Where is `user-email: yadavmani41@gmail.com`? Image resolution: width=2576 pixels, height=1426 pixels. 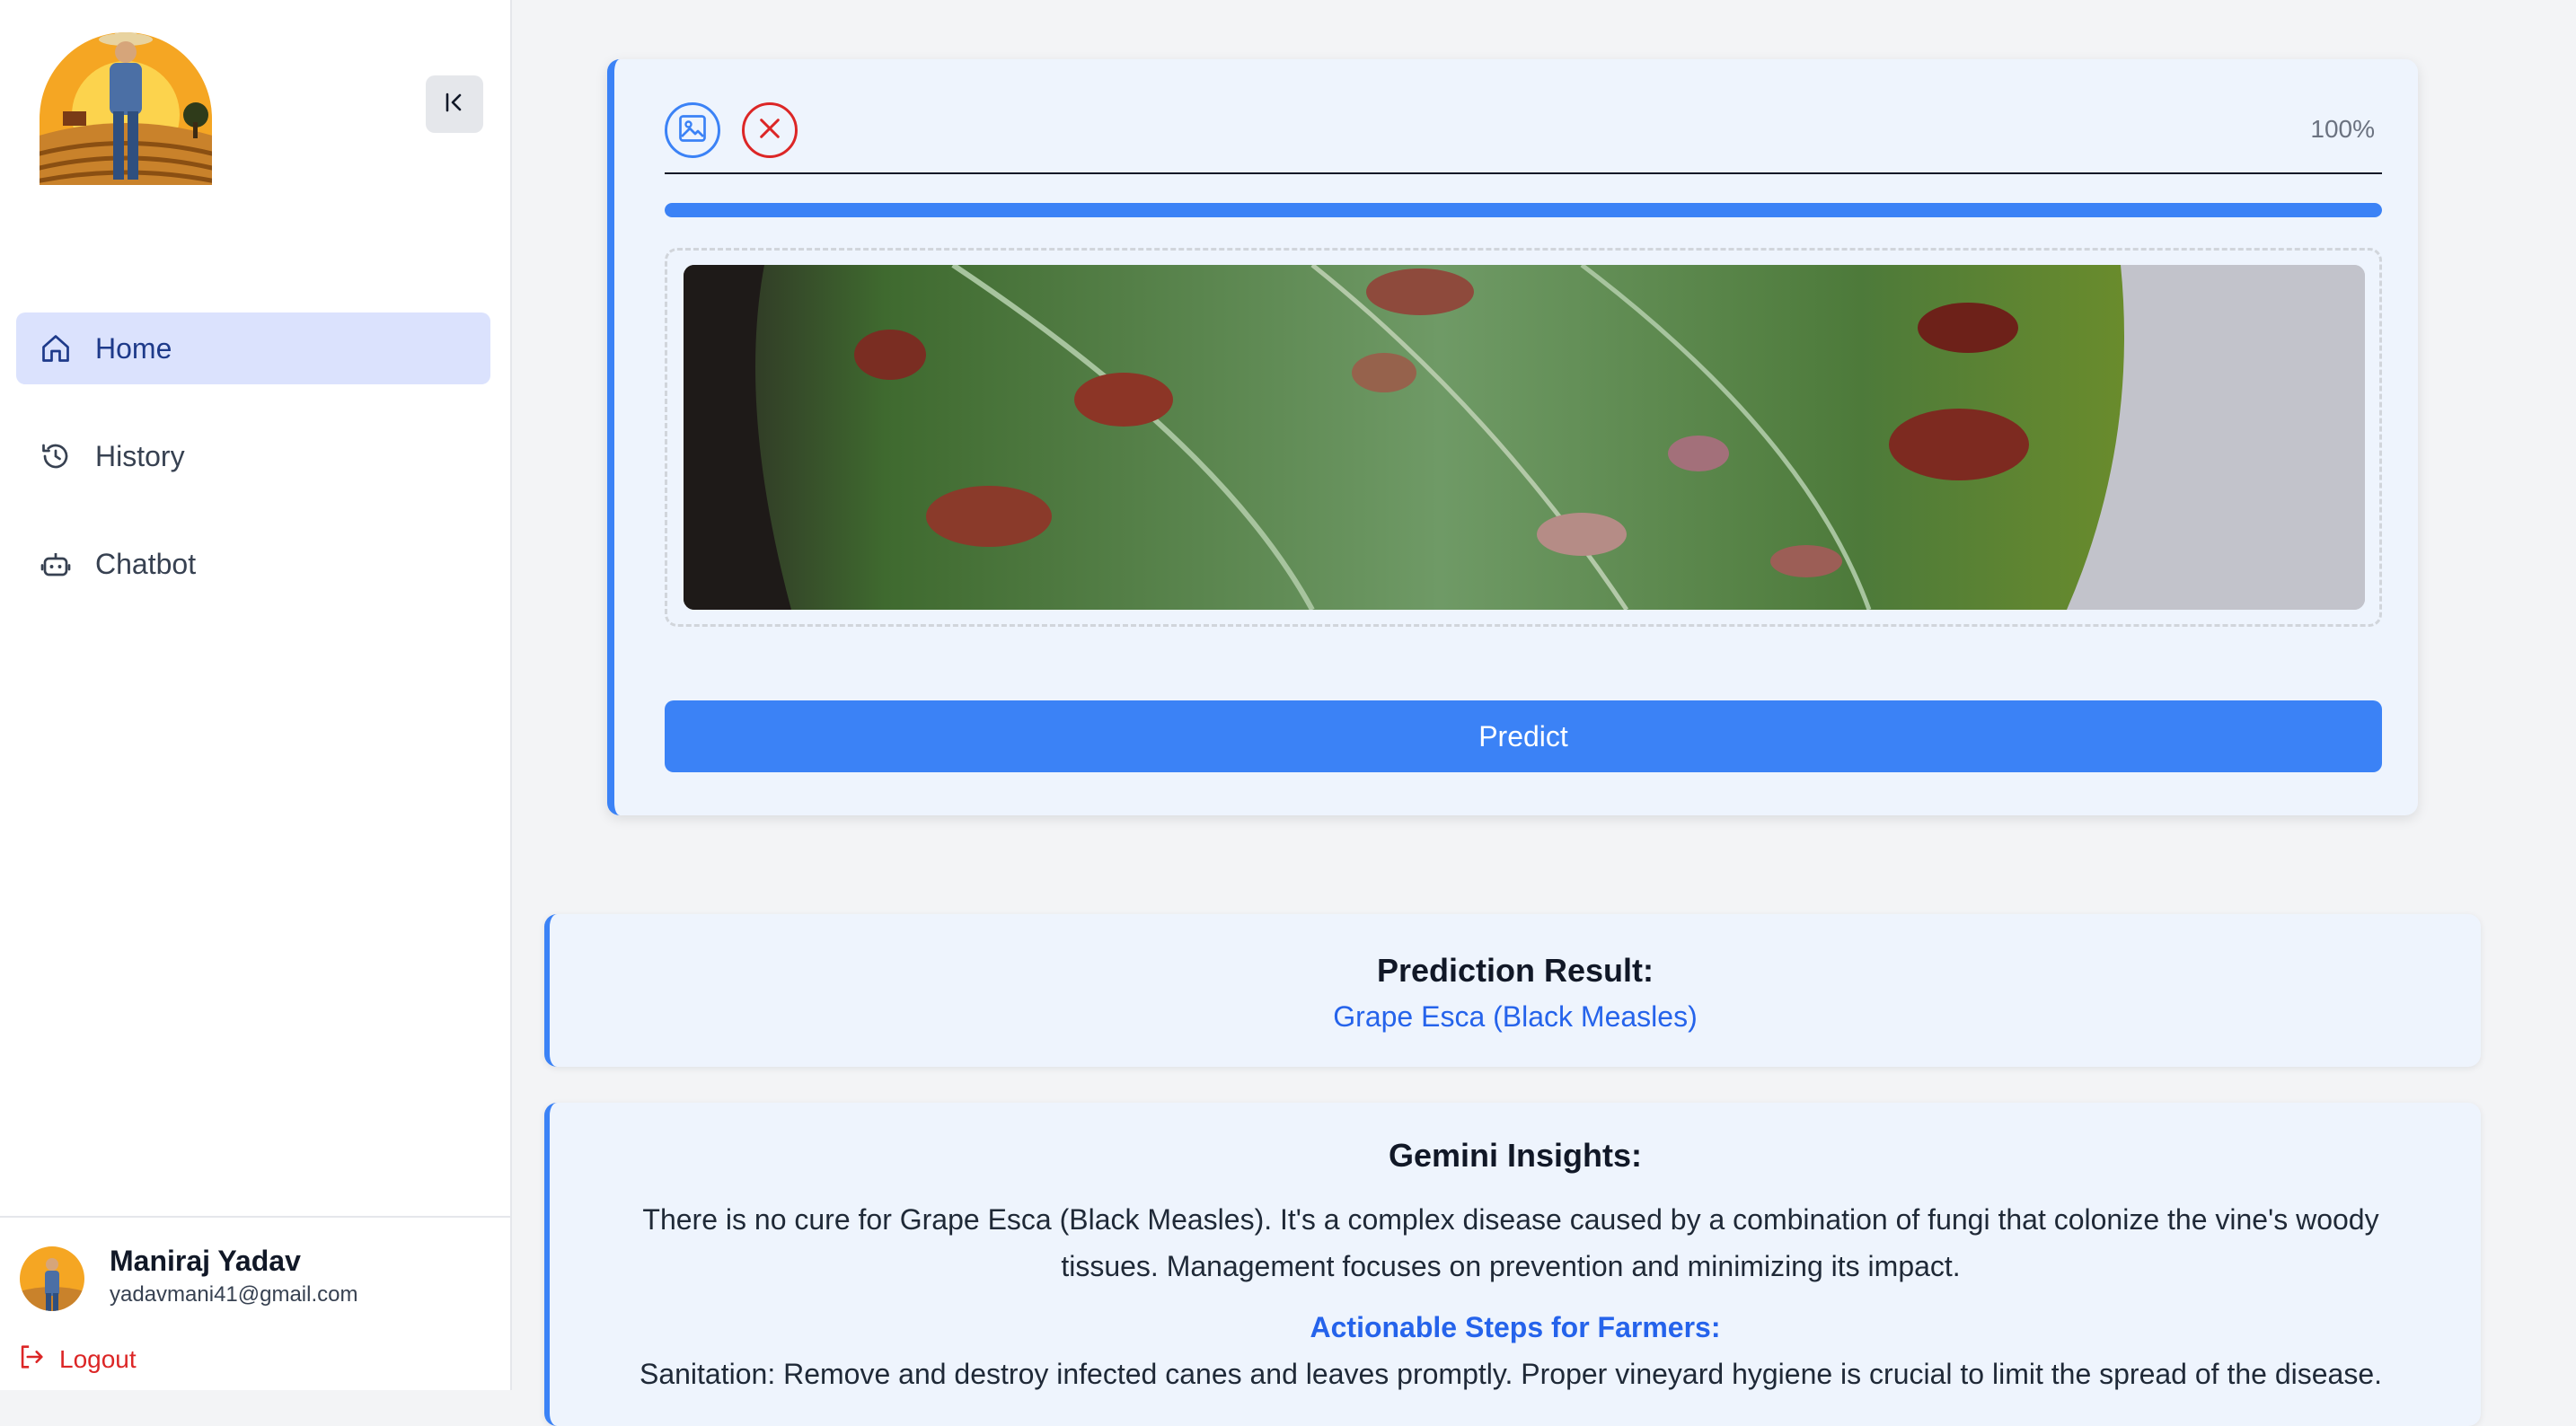 user-email: yadavmani41@gmail.com is located at coordinates (234, 1295).